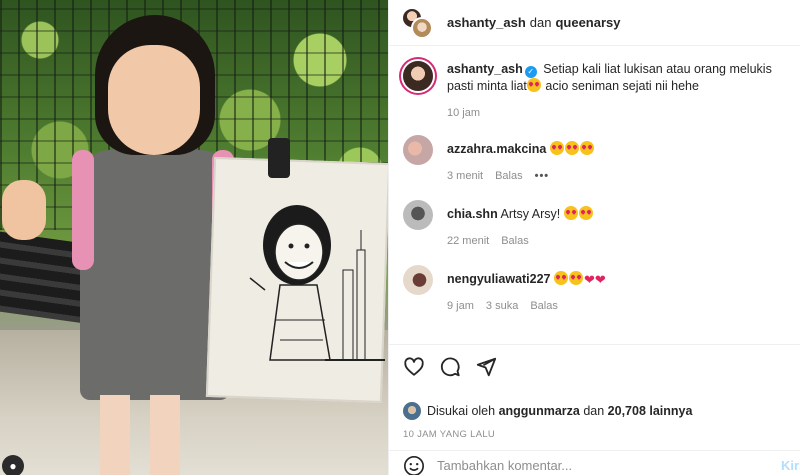 The height and width of the screenshot is (475, 800). What do you see at coordinates (622, 86) in the screenshot?
I see `caption-body-2: acio seniman sejati nii hehe` at bounding box center [622, 86].